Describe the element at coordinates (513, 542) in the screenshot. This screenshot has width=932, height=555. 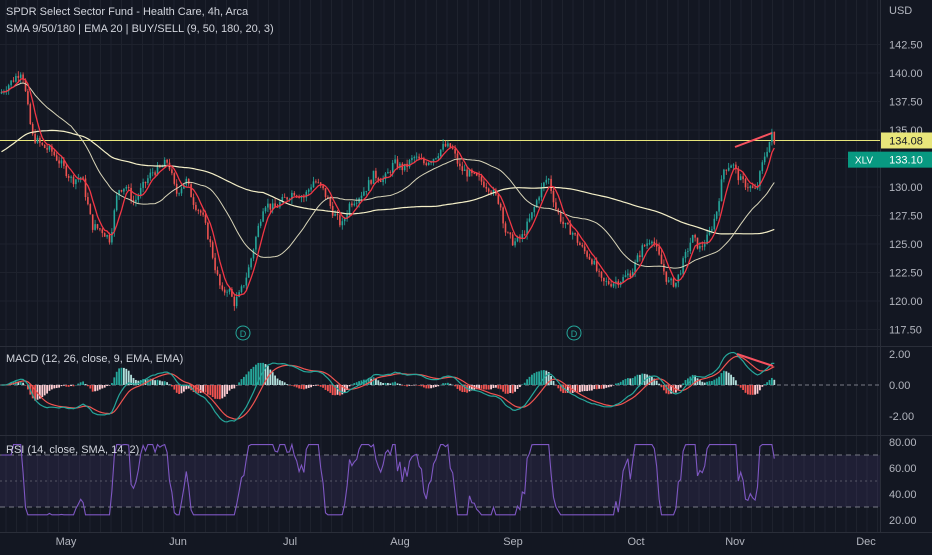
I see `month-label: Sep` at that location.